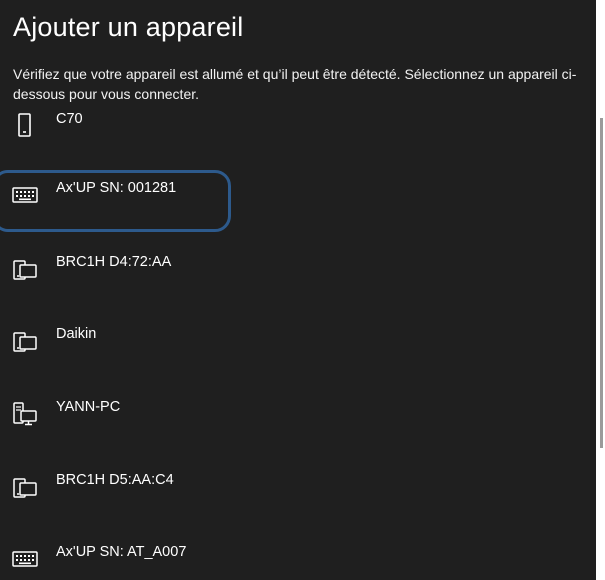 This screenshot has height=580, width=605. What do you see at coordinates (121, 552) in the screenshot?
I see `device-name: Ax'UP SN: AT_A007` at bounding box center [121, 552].